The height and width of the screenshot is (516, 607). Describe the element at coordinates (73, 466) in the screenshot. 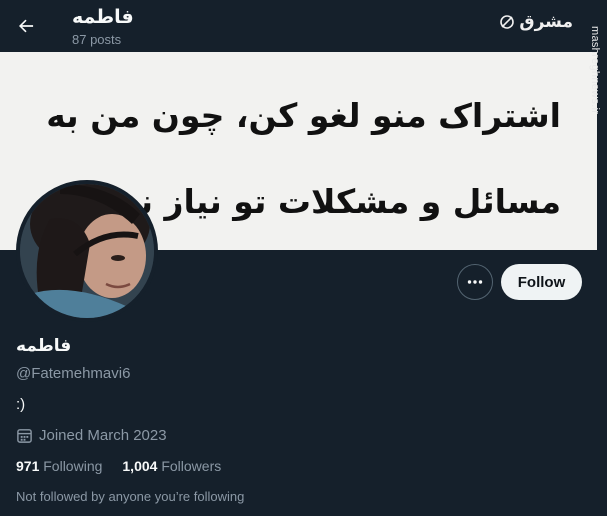

I see `following-label: Following` at that location.